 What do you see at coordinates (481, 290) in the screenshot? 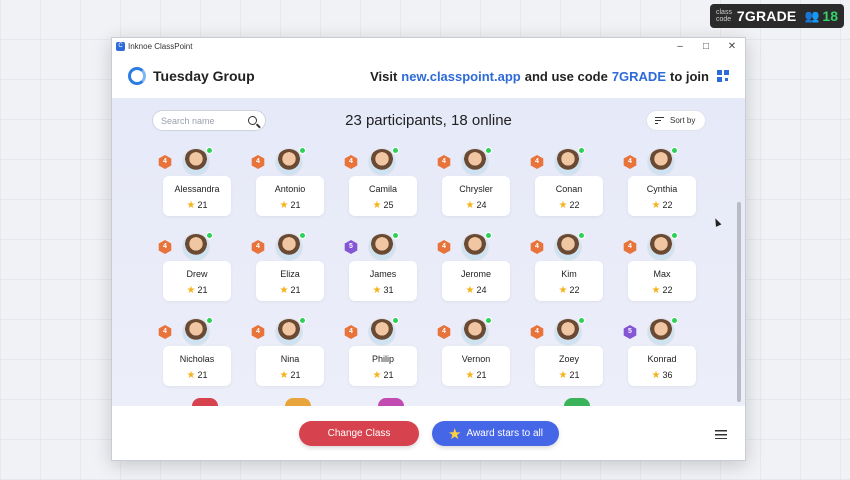
I see `star-count: 24` at bounding box center [481, 290].